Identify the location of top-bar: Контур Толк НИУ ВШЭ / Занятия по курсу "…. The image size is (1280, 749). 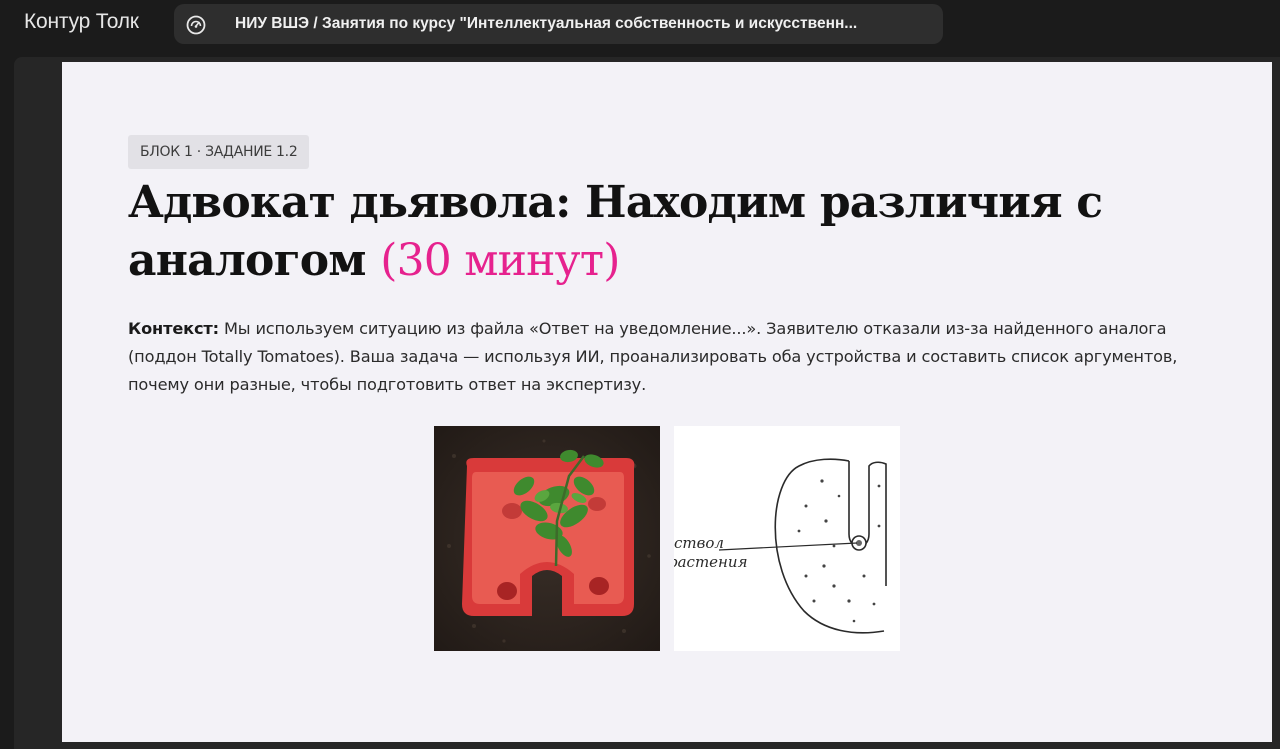
(640, 25).